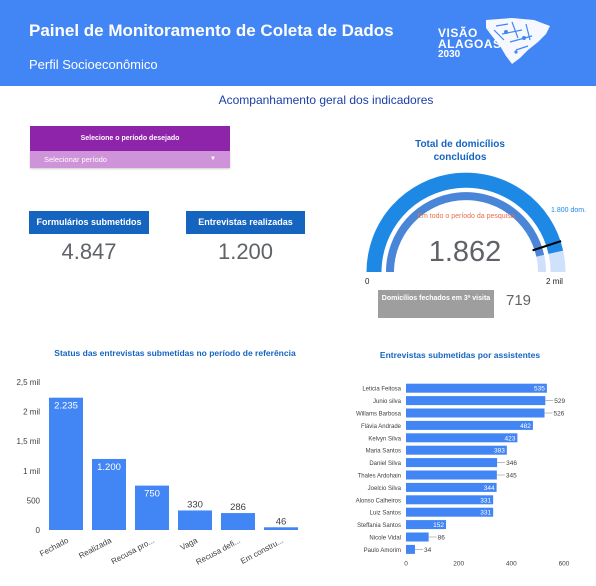  What do you see at coordinates (189, 544) in the screenshot?
I see `x-category-label: Vaga` at bounding box center [189, 544].